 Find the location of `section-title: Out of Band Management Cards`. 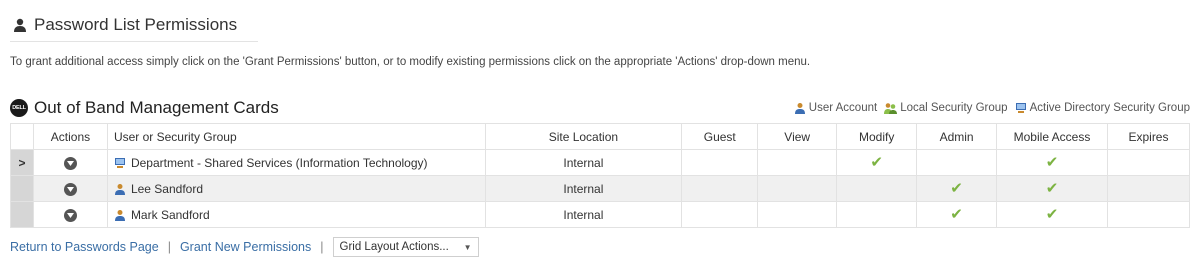

section-title: Out of Band Management Cards is located at coordinates (156, 107).